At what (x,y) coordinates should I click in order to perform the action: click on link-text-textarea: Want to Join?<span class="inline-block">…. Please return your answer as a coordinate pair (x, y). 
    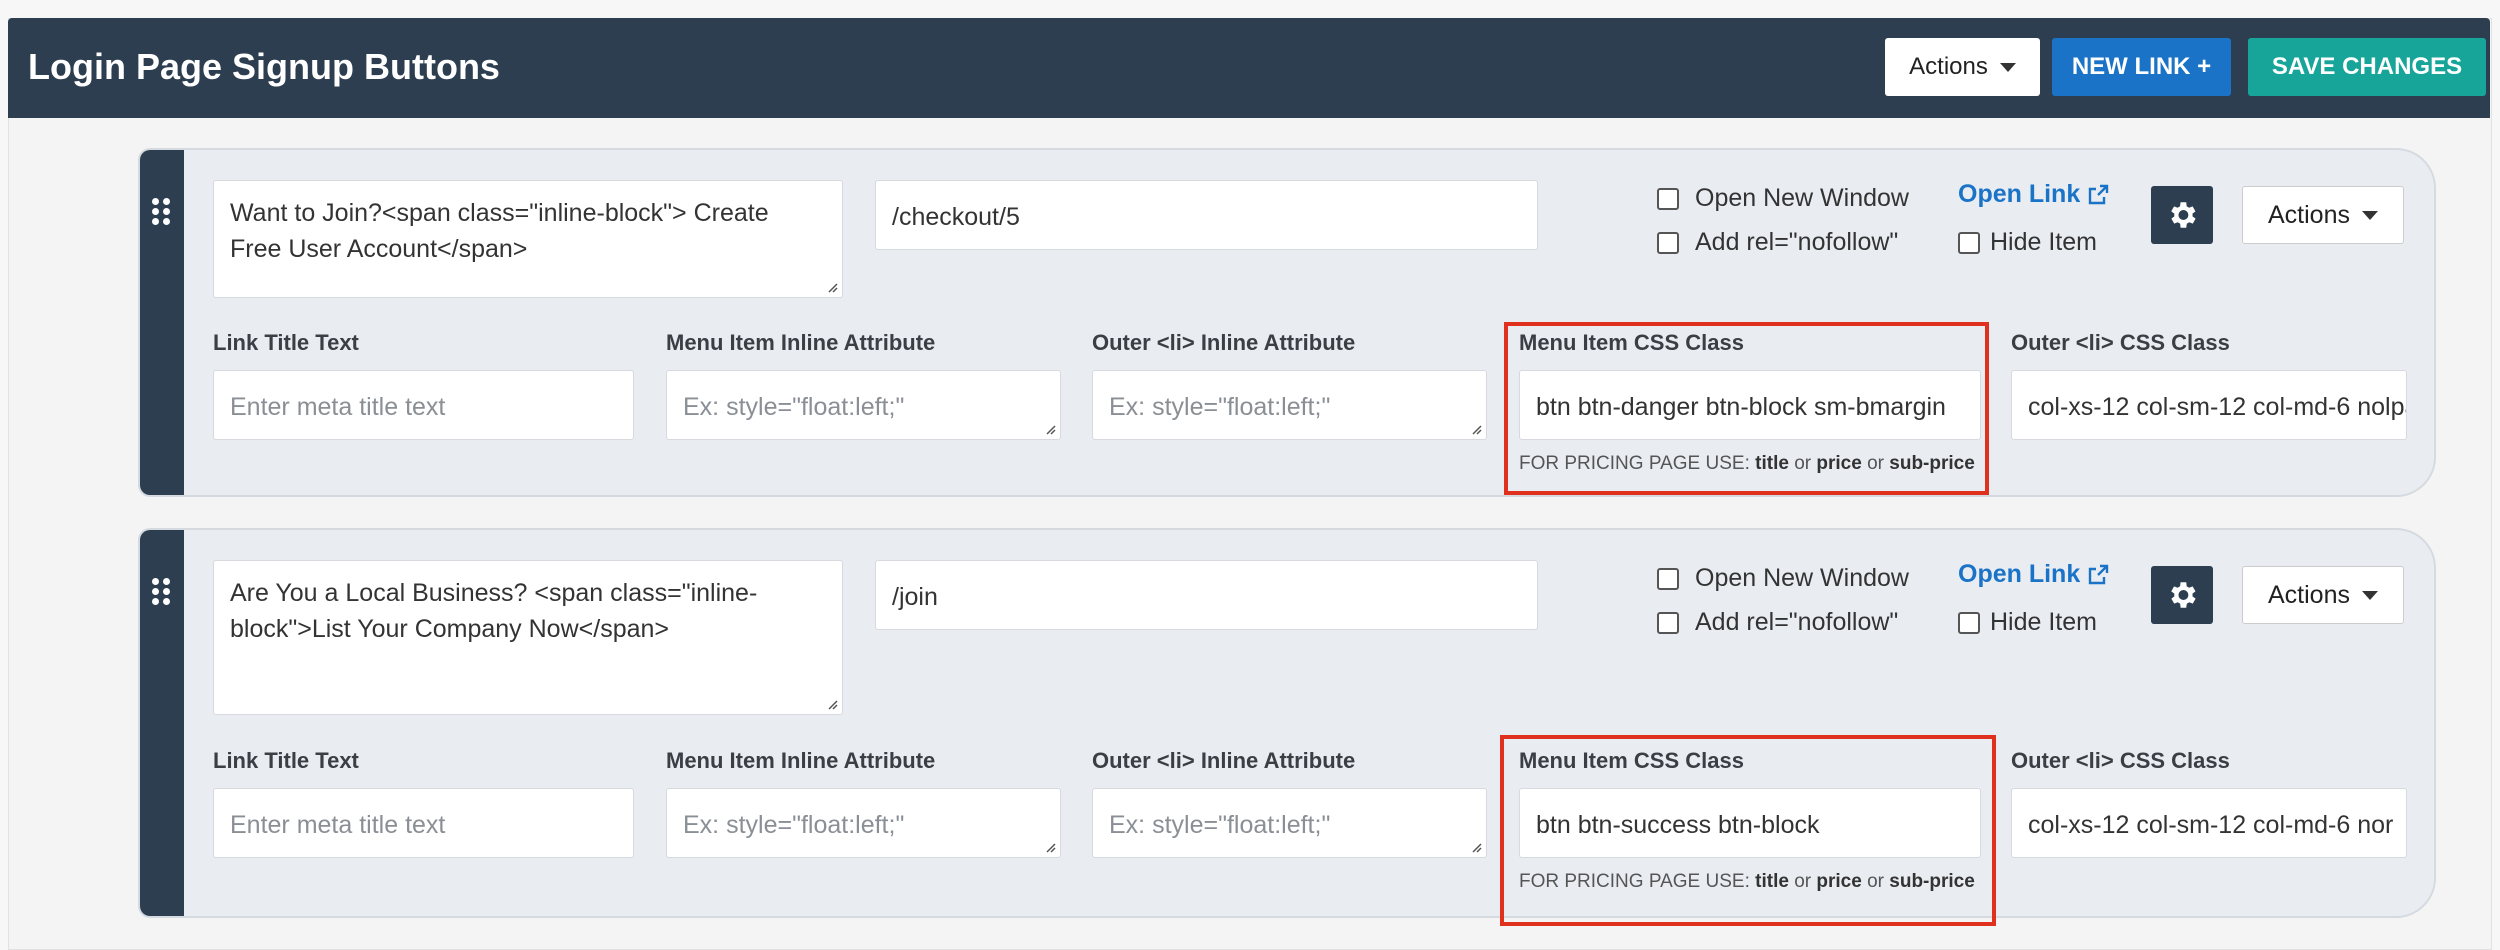
    Looking at the image, I should click on (528, 239).